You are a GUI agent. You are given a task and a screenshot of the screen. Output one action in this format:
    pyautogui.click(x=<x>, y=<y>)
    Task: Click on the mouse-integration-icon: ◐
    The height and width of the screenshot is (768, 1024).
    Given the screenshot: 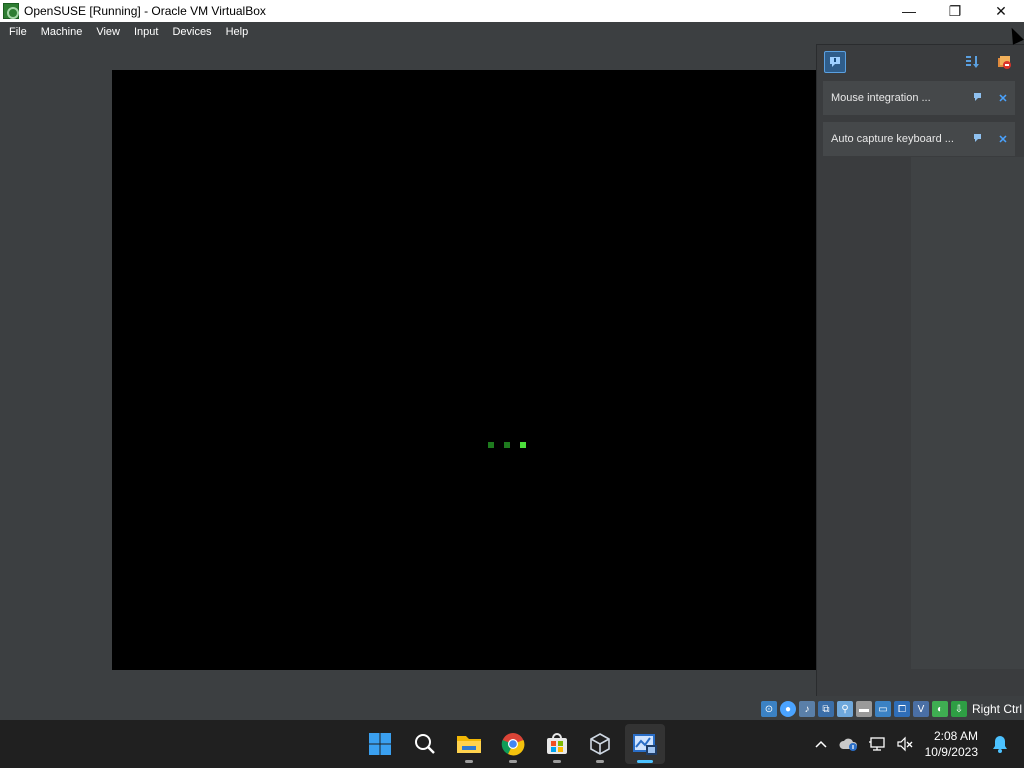 What is the action you would take?
    pyautogui.click(x=939, y=709)
    